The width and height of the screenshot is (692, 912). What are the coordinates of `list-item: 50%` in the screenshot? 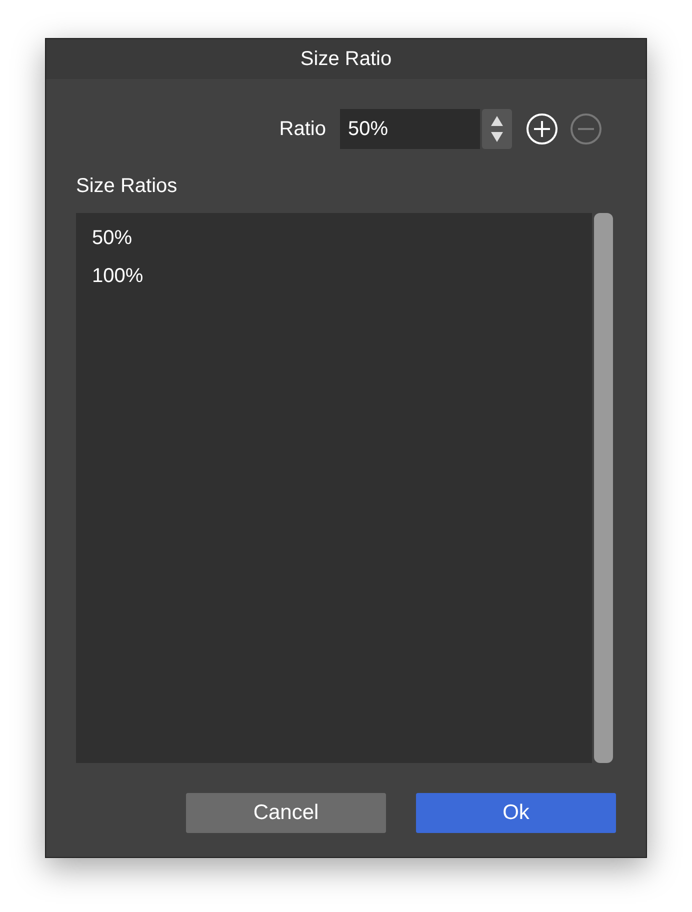 It's located at (112, 244).